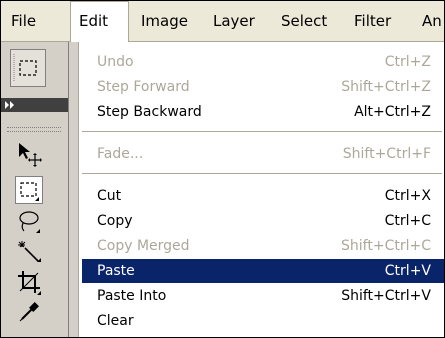  What do you see at coordinates (407, 271) in the screenshot?
I see `menu-item-shortcut: Ctrl+V` at bounding box center [407, 271].